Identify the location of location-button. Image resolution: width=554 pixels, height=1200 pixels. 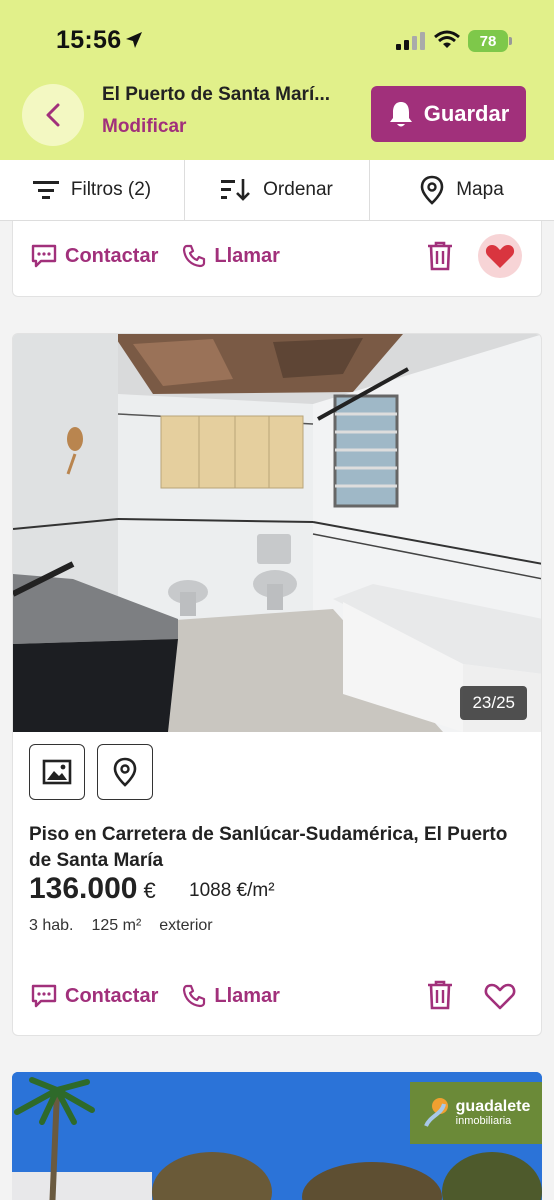
(125, 772).